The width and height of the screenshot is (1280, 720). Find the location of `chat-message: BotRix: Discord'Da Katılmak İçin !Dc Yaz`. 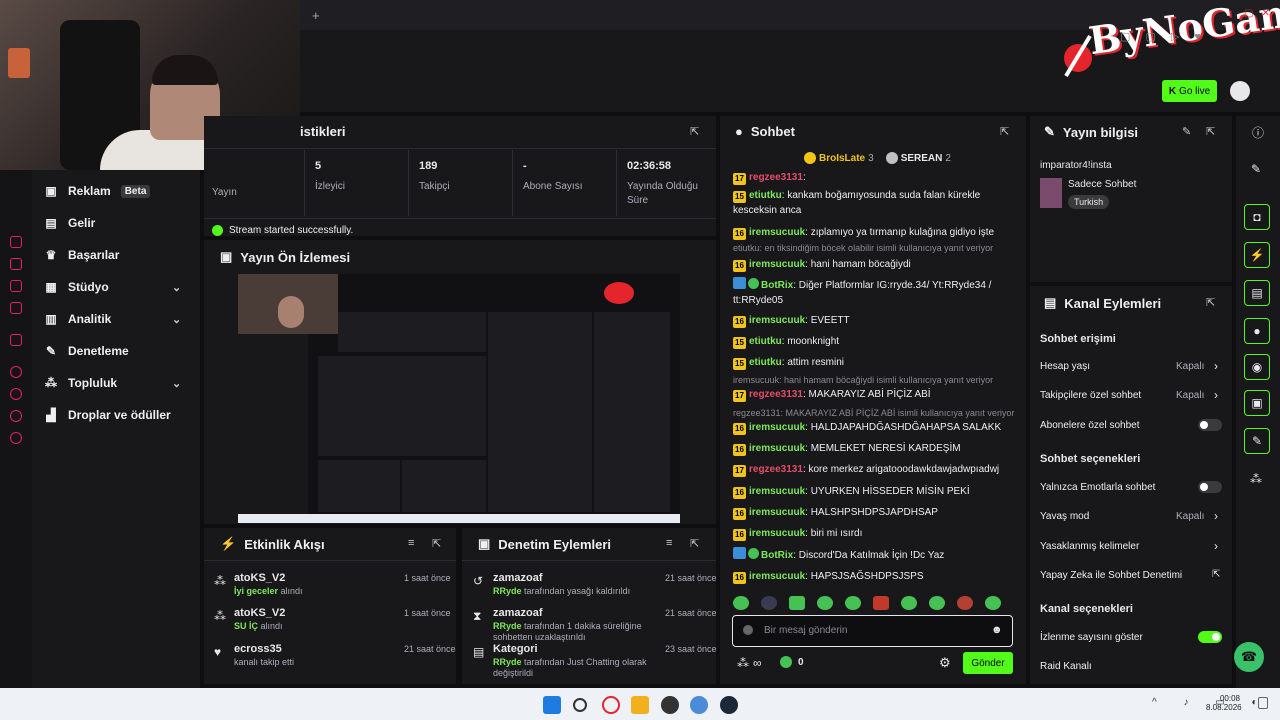

chat-message: BotRix: Discord'Da Katılmak İçin !Dc Yaz is located at coordinates (875, 555).